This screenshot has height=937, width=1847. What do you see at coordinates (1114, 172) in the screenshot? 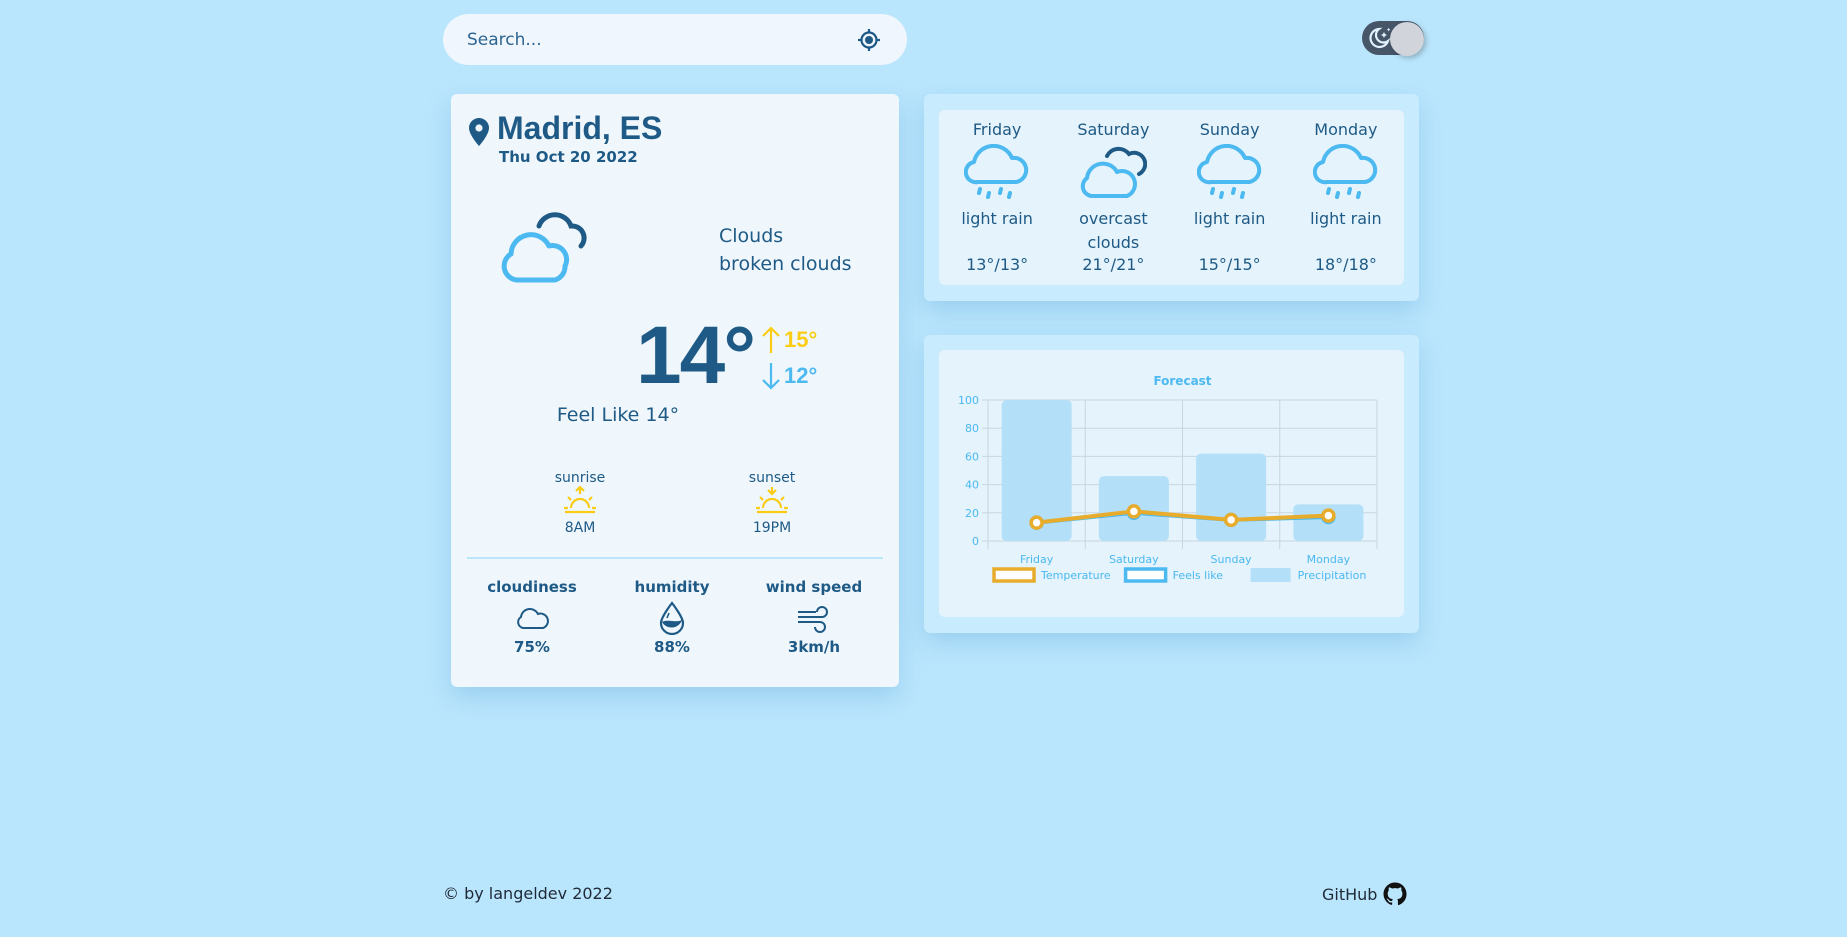
I see `overcast-icon` at bounding box center [1114, 172].